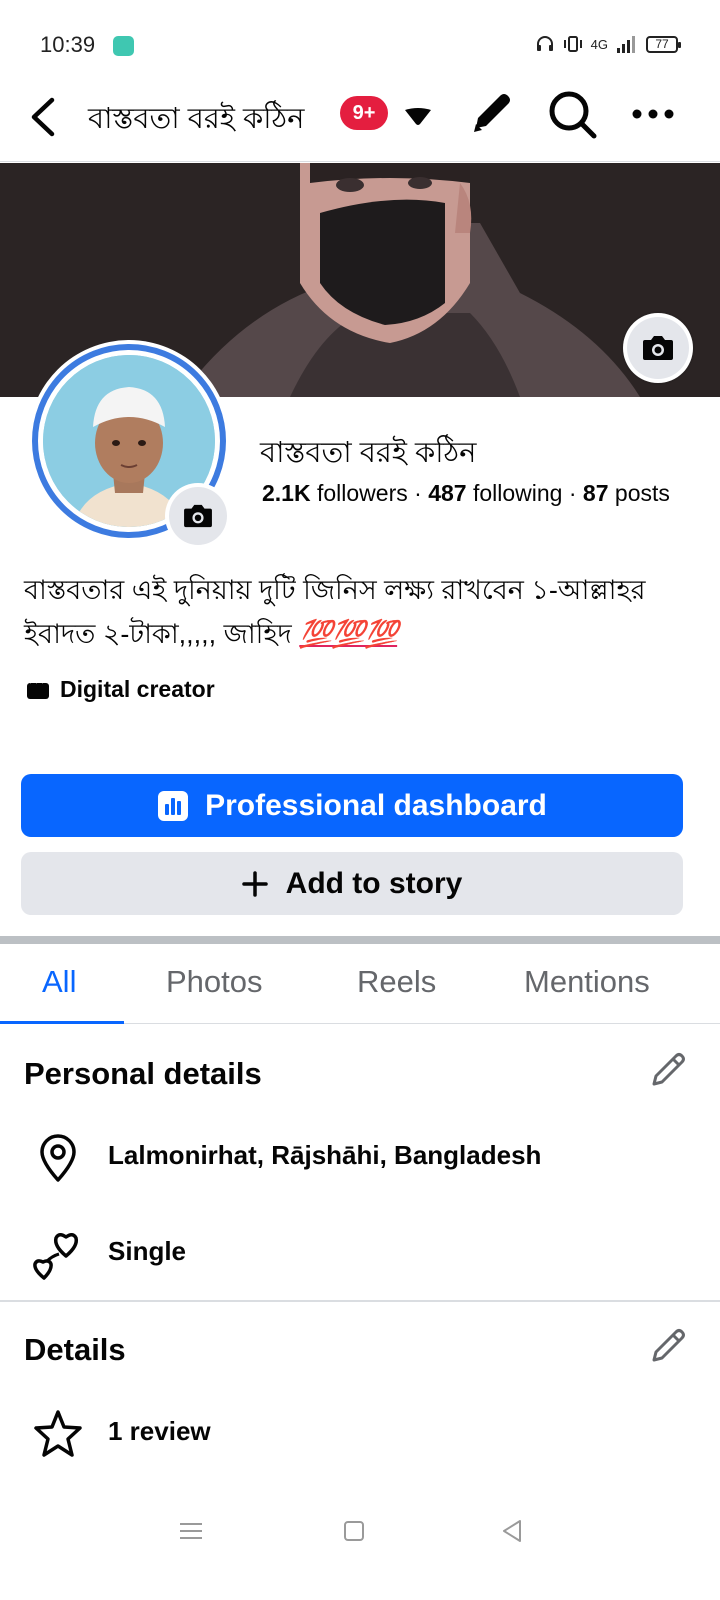 This screenshot has width=720, height=1600. What do you see at coordinates (38, 689) in the screenshot?
I see `clapperboard-icon` at bounding box center [38, 689].